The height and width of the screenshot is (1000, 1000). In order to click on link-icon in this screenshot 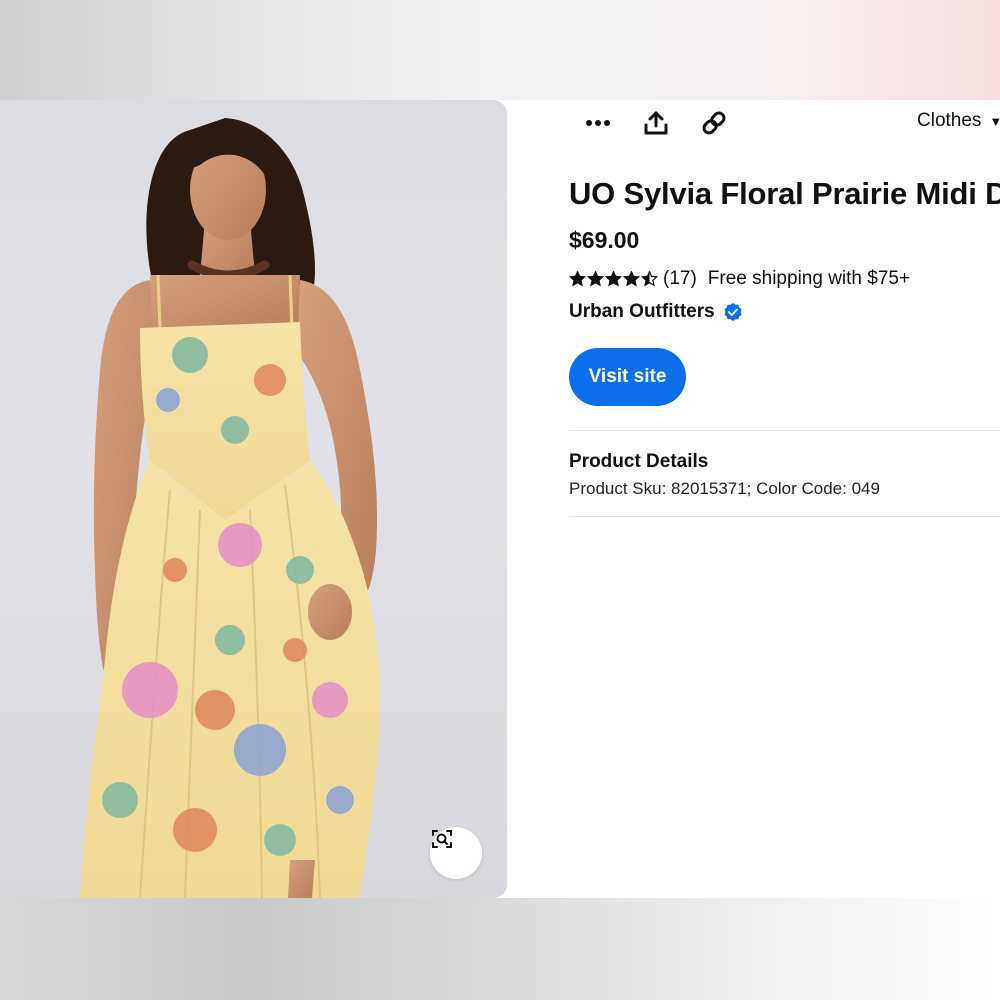, I will do `click(714, 123)`.